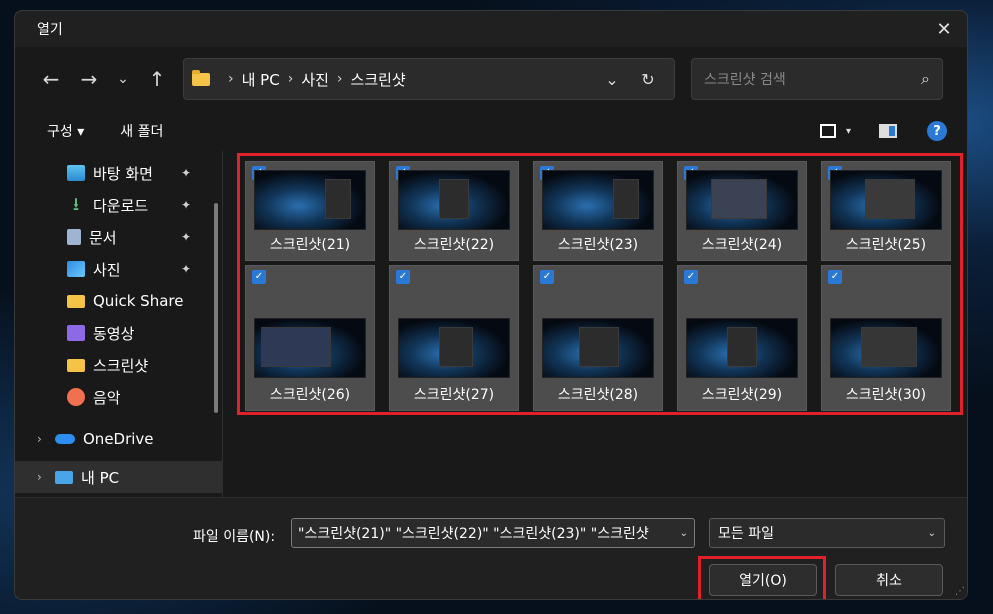 The height and width of the screenshot is (614, 993). What do you see at coordinates (107, 397) in the screenshot?
I see `sidebar-item-label: 음악` at bounding box center [107, 397].